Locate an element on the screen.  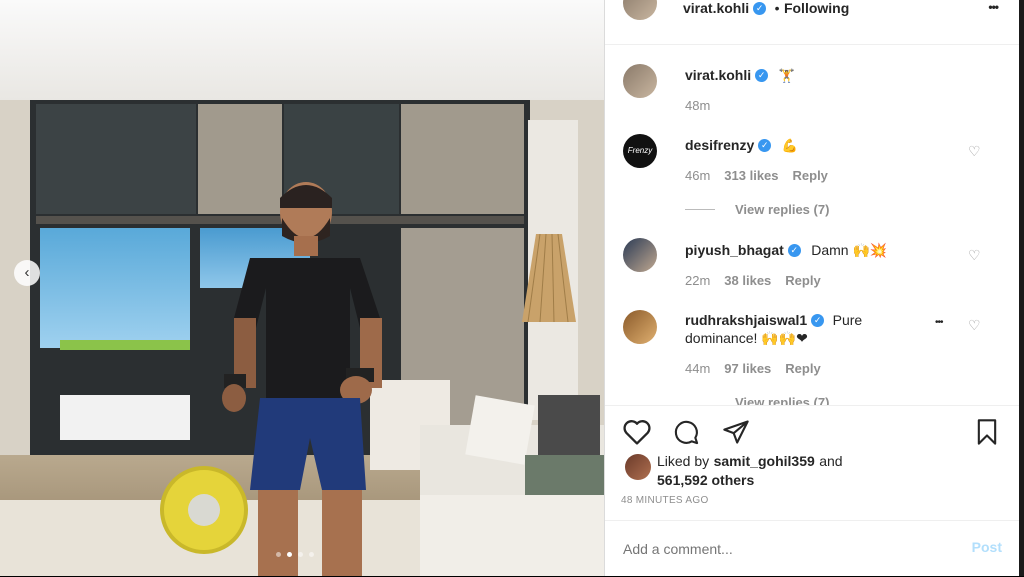
post-timestamp: 48 MINUTES AGO is located at coordinates (665, 500).